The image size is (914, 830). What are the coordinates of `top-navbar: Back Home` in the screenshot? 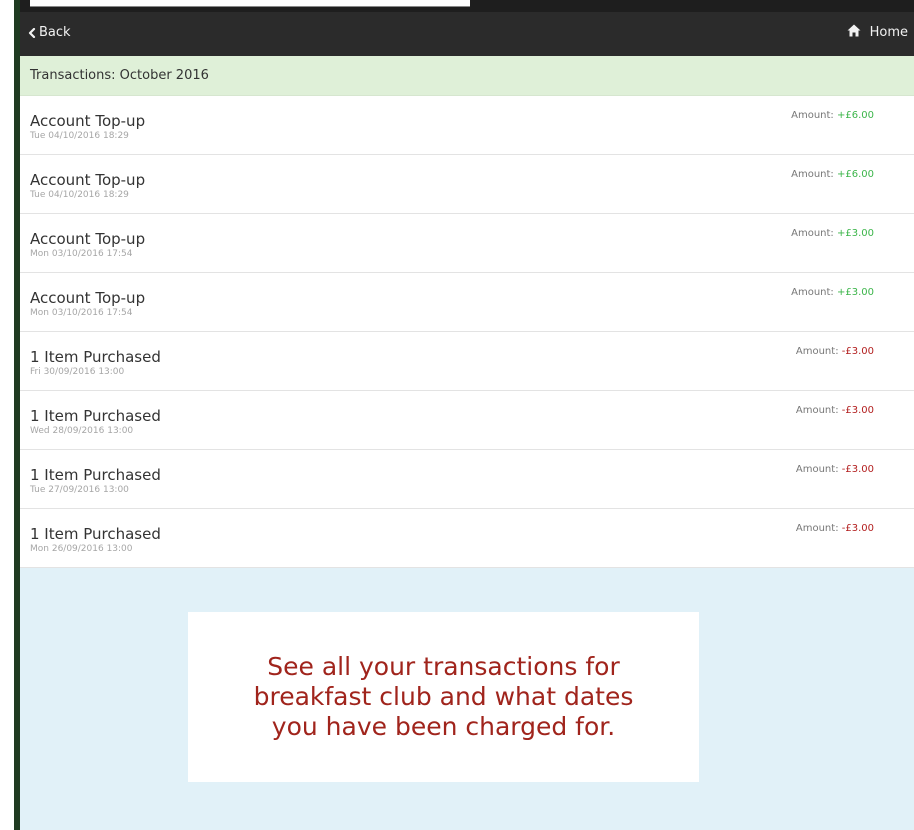 It's located at (467, 34).